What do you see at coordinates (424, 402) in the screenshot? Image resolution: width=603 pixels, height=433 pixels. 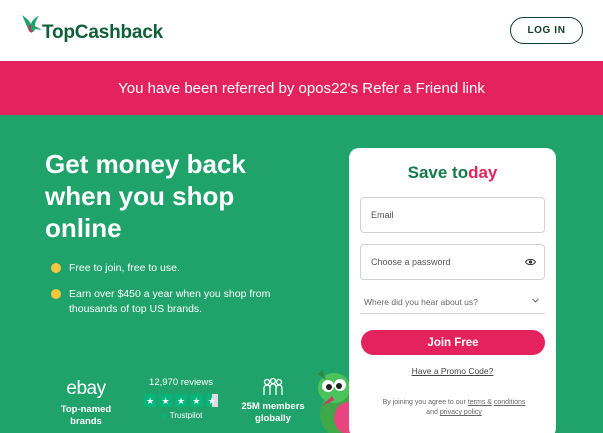 I see `terms-prefix: By joining you agree to our` at bounding box center [424, 402].